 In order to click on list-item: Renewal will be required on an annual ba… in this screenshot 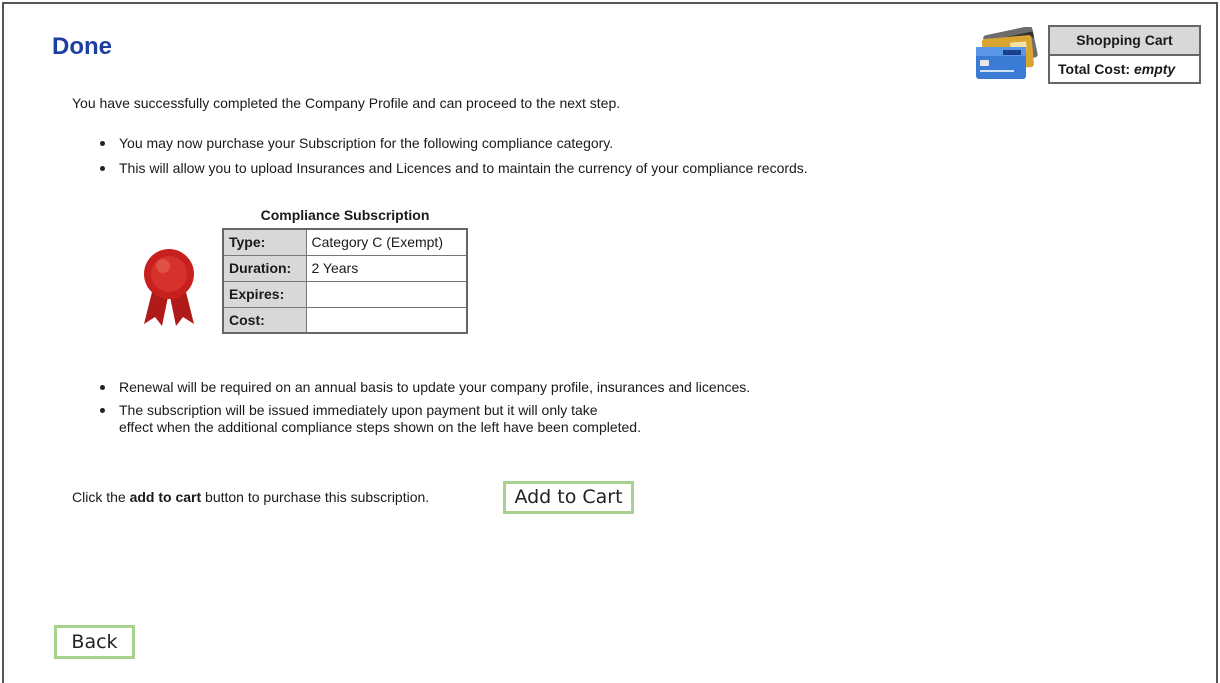, I will do `click(425, 387)`.